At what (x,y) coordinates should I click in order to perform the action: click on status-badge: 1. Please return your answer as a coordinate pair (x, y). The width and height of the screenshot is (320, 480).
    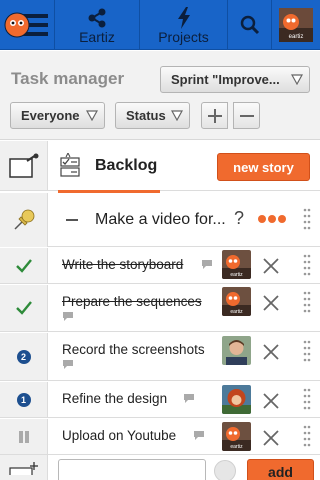
    Looking at the image, I should click on (23, 399).